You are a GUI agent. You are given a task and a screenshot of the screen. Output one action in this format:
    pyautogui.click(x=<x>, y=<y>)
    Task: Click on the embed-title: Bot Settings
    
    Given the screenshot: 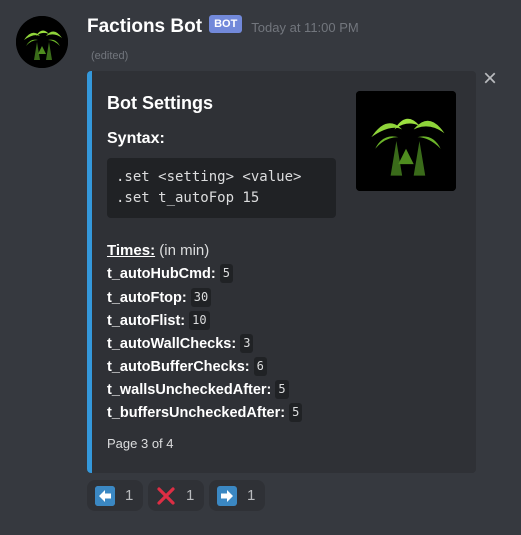 What is the action you would take?
    pyautogui.click(x=160, y=103)
    